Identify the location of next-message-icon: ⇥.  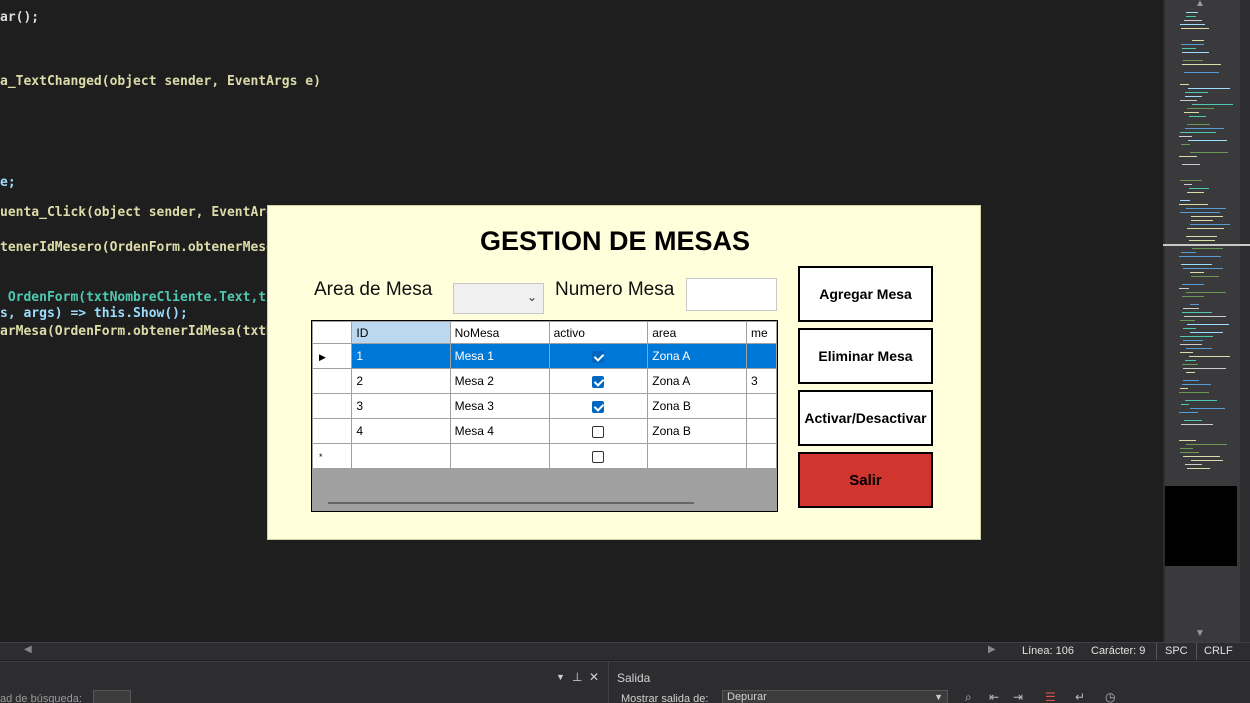
(1018, 696).